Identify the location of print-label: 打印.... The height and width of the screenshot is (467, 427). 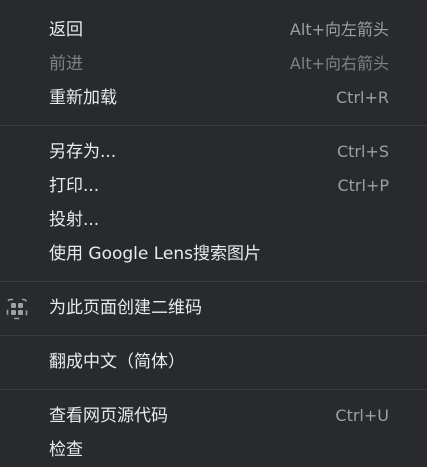
(74, 186).